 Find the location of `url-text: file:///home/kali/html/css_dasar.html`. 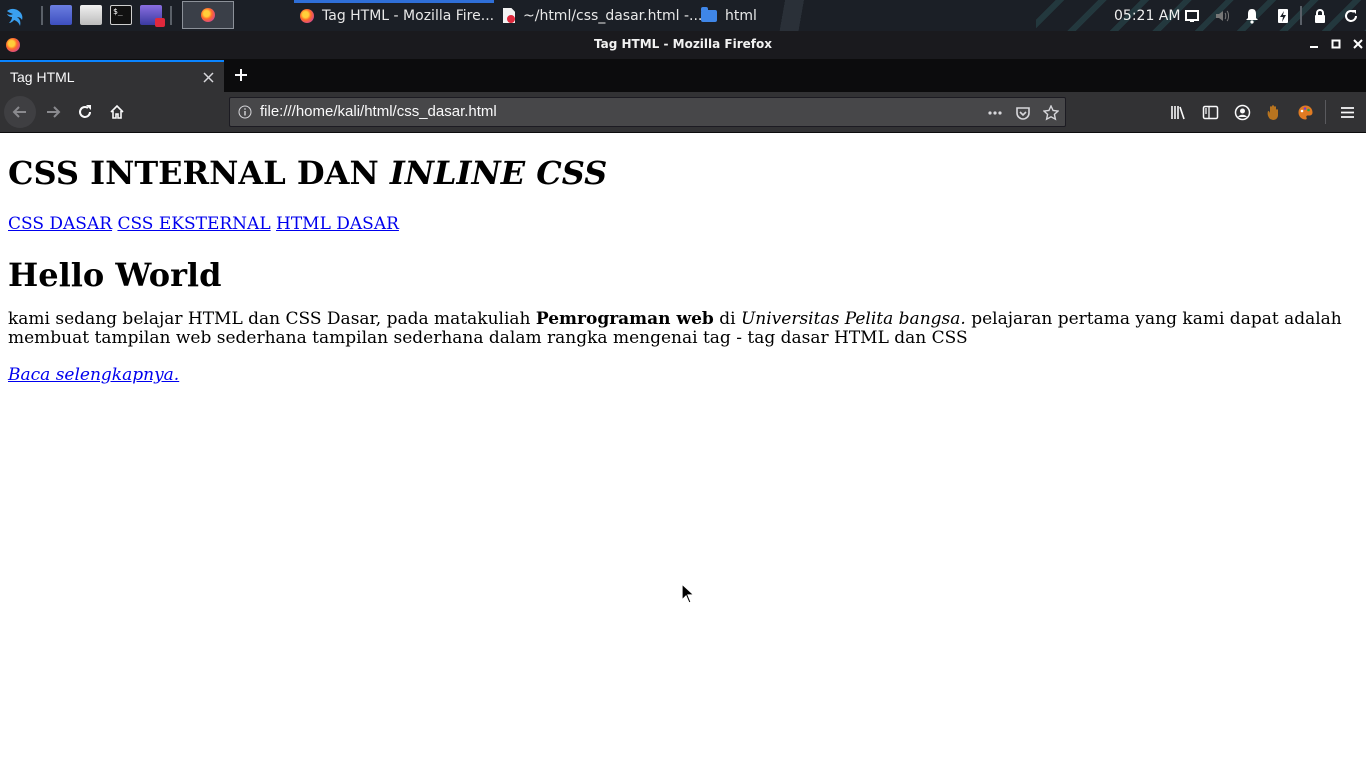

url-text: file:///home/kali/html/css_dasar.html is located at coordinates (378, 111).